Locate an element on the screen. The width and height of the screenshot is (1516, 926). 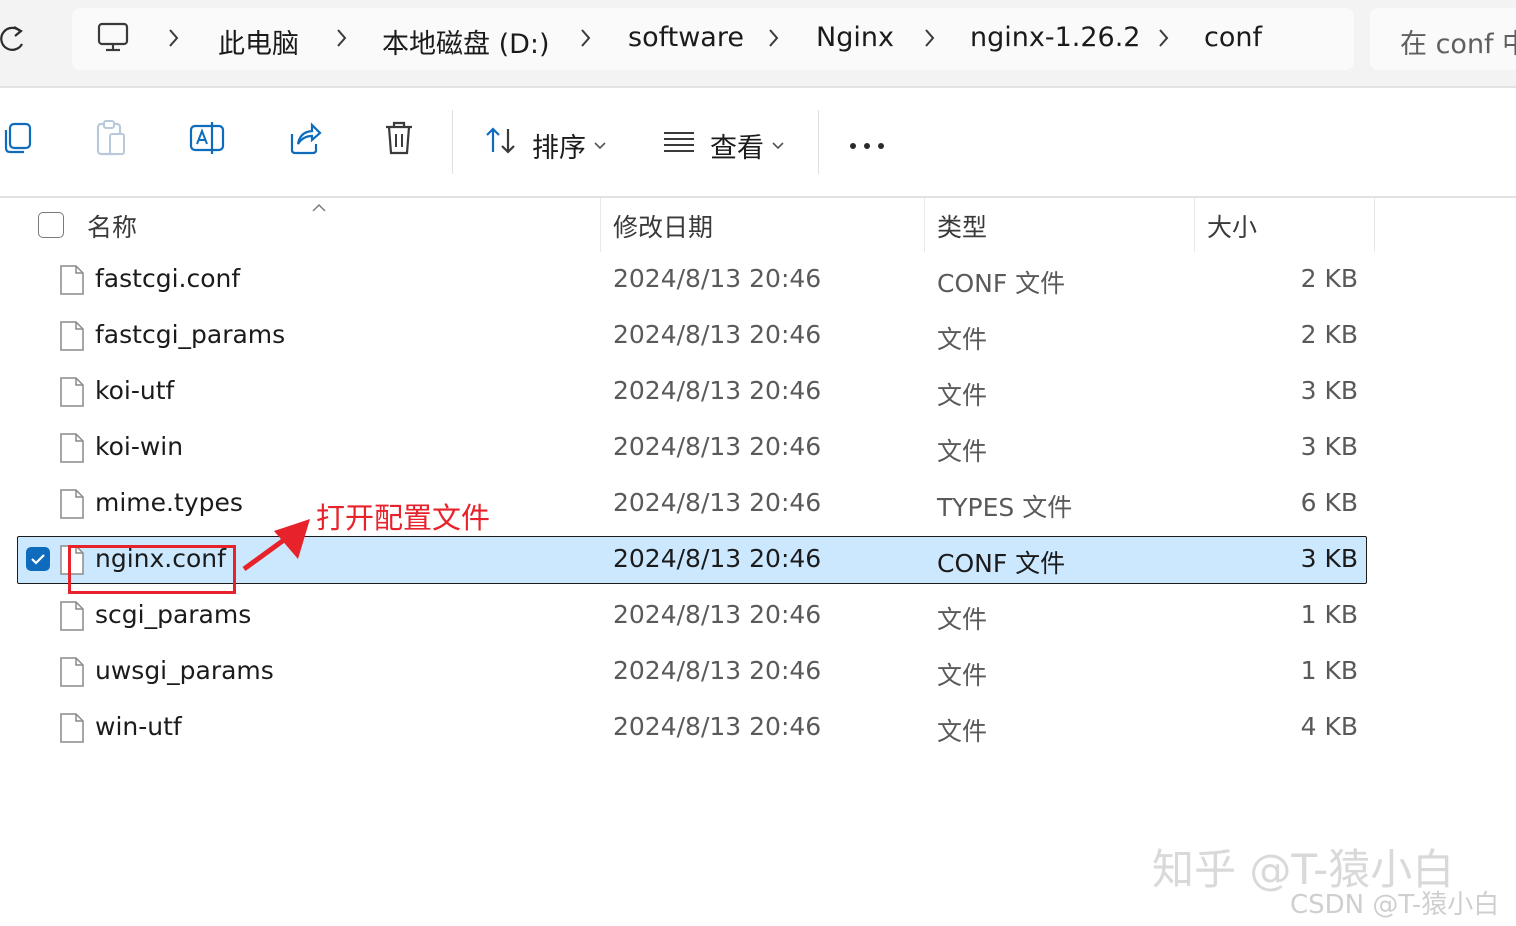
file-row: fastcgi_params 2024/8/13 20:46 文件 2 KB is located at coordinates (758, 340).